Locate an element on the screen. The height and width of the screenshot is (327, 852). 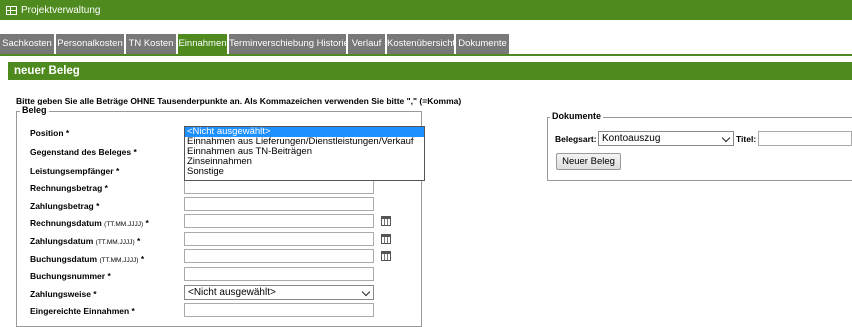
neuer-beleg-button: Neuer Beleg is located at coordinates (588, 161).